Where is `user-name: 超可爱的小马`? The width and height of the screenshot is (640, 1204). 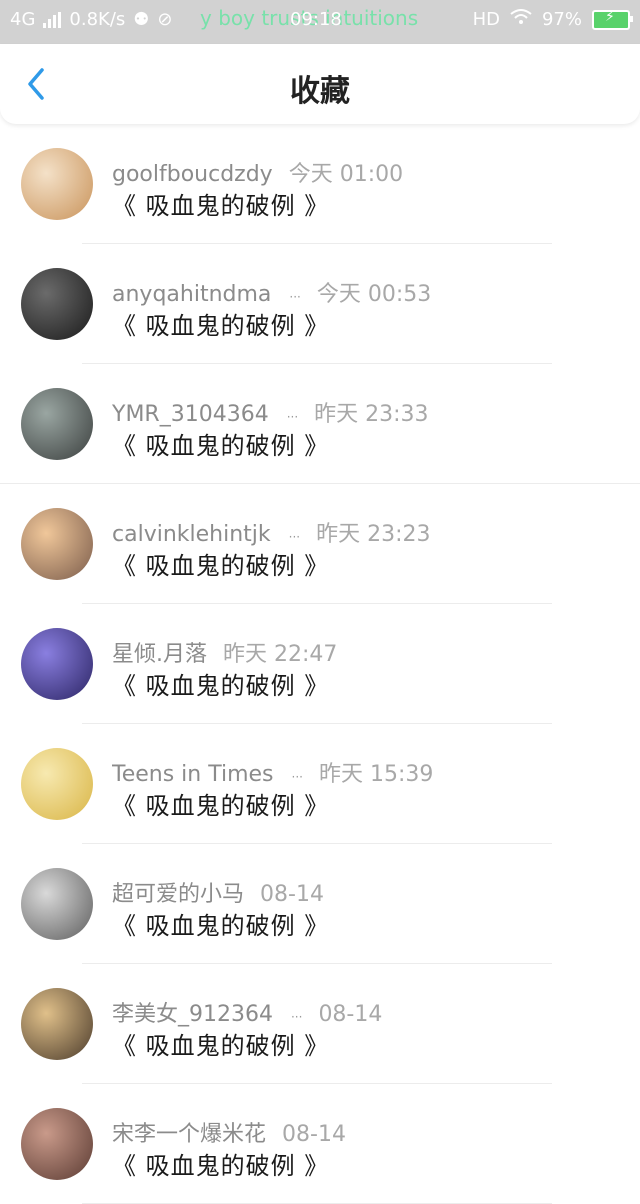
user-name: 超可爱的小马 is located at coordinates (178, 894).